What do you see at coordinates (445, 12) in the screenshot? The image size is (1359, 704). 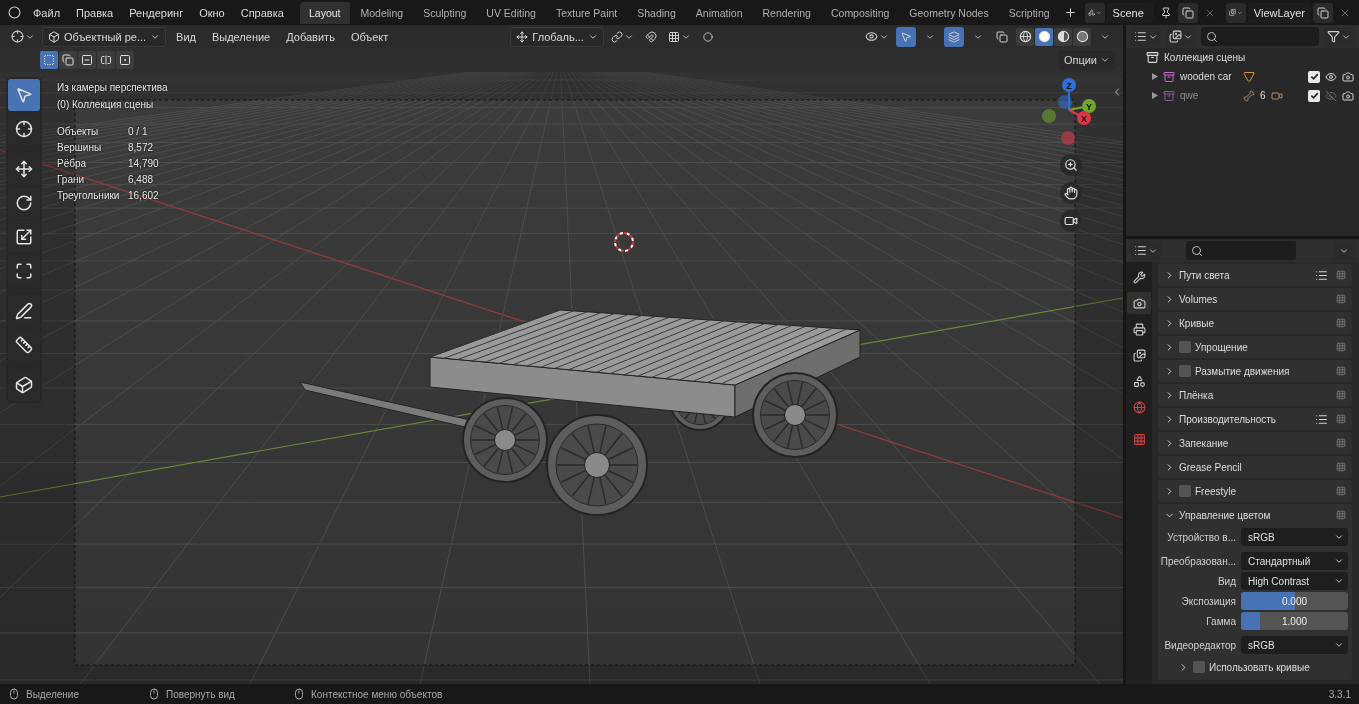 I see `workspace-tab: Sculpting` at bounding box center [445, 12].